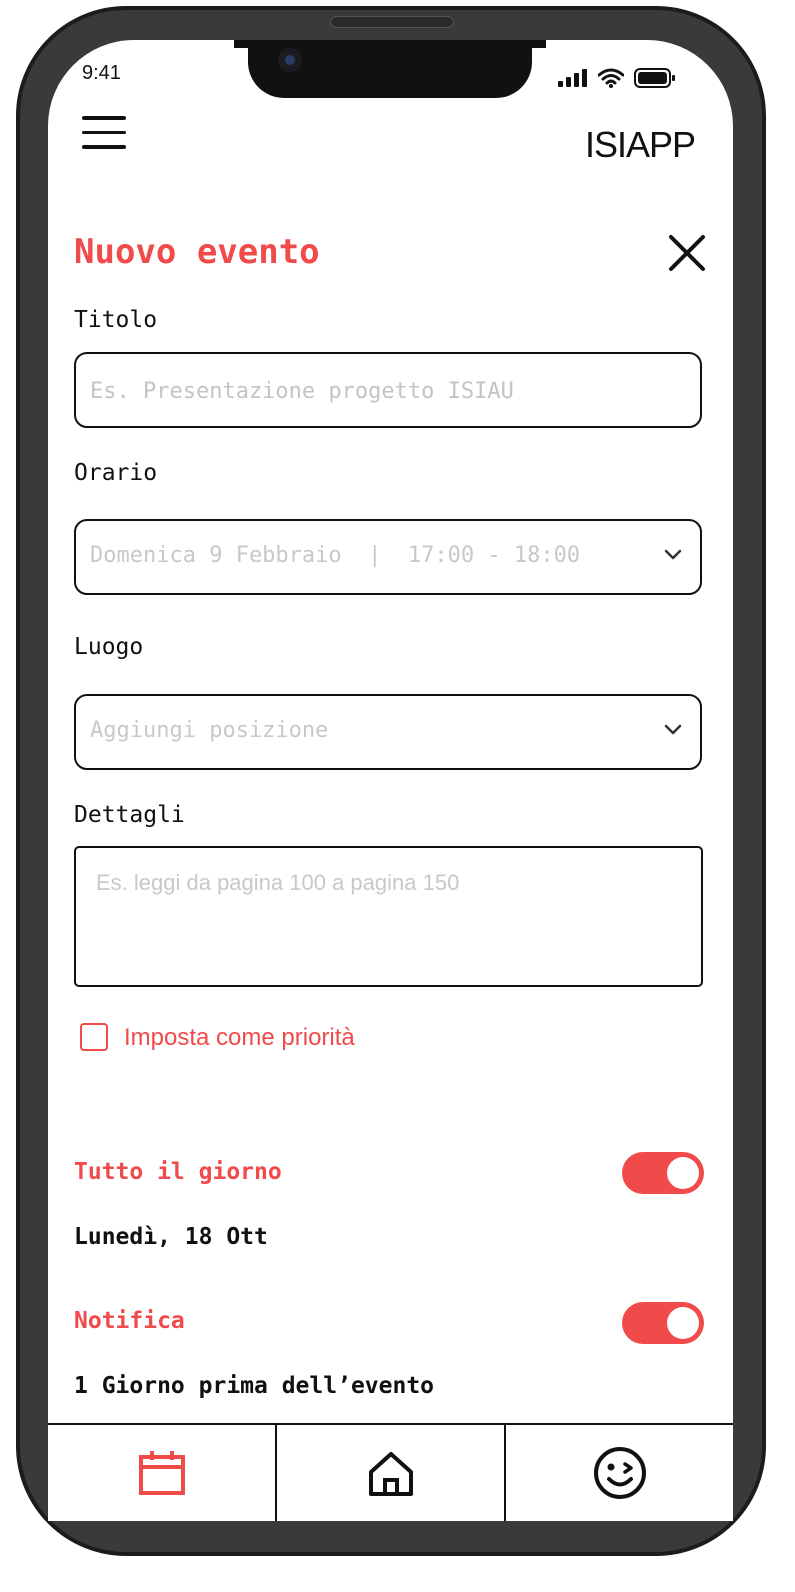 The width and height of the screenshot is (795, 1592). I want to click on home-icon, so click(390, 1474).